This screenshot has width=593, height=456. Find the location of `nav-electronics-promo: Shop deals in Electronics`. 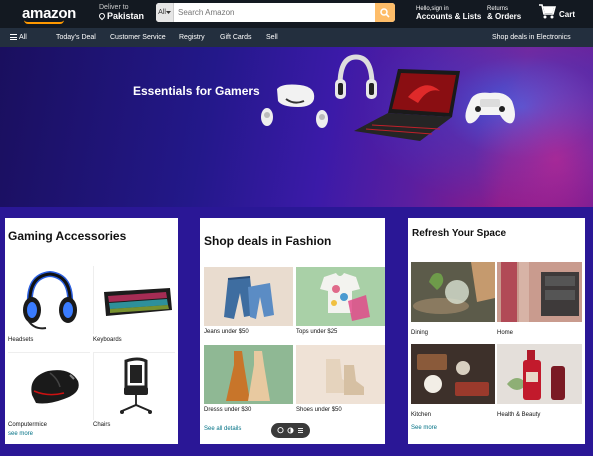

nav-electronics-promo: Shop deals in Electronics is located at coordinates (531, 37).